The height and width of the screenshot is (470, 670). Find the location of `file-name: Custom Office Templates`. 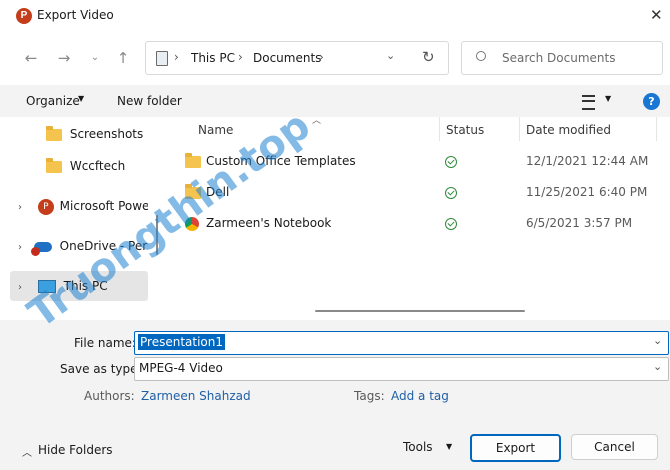

file-name: Custom Office Templates is located at coordinates (281, 161).